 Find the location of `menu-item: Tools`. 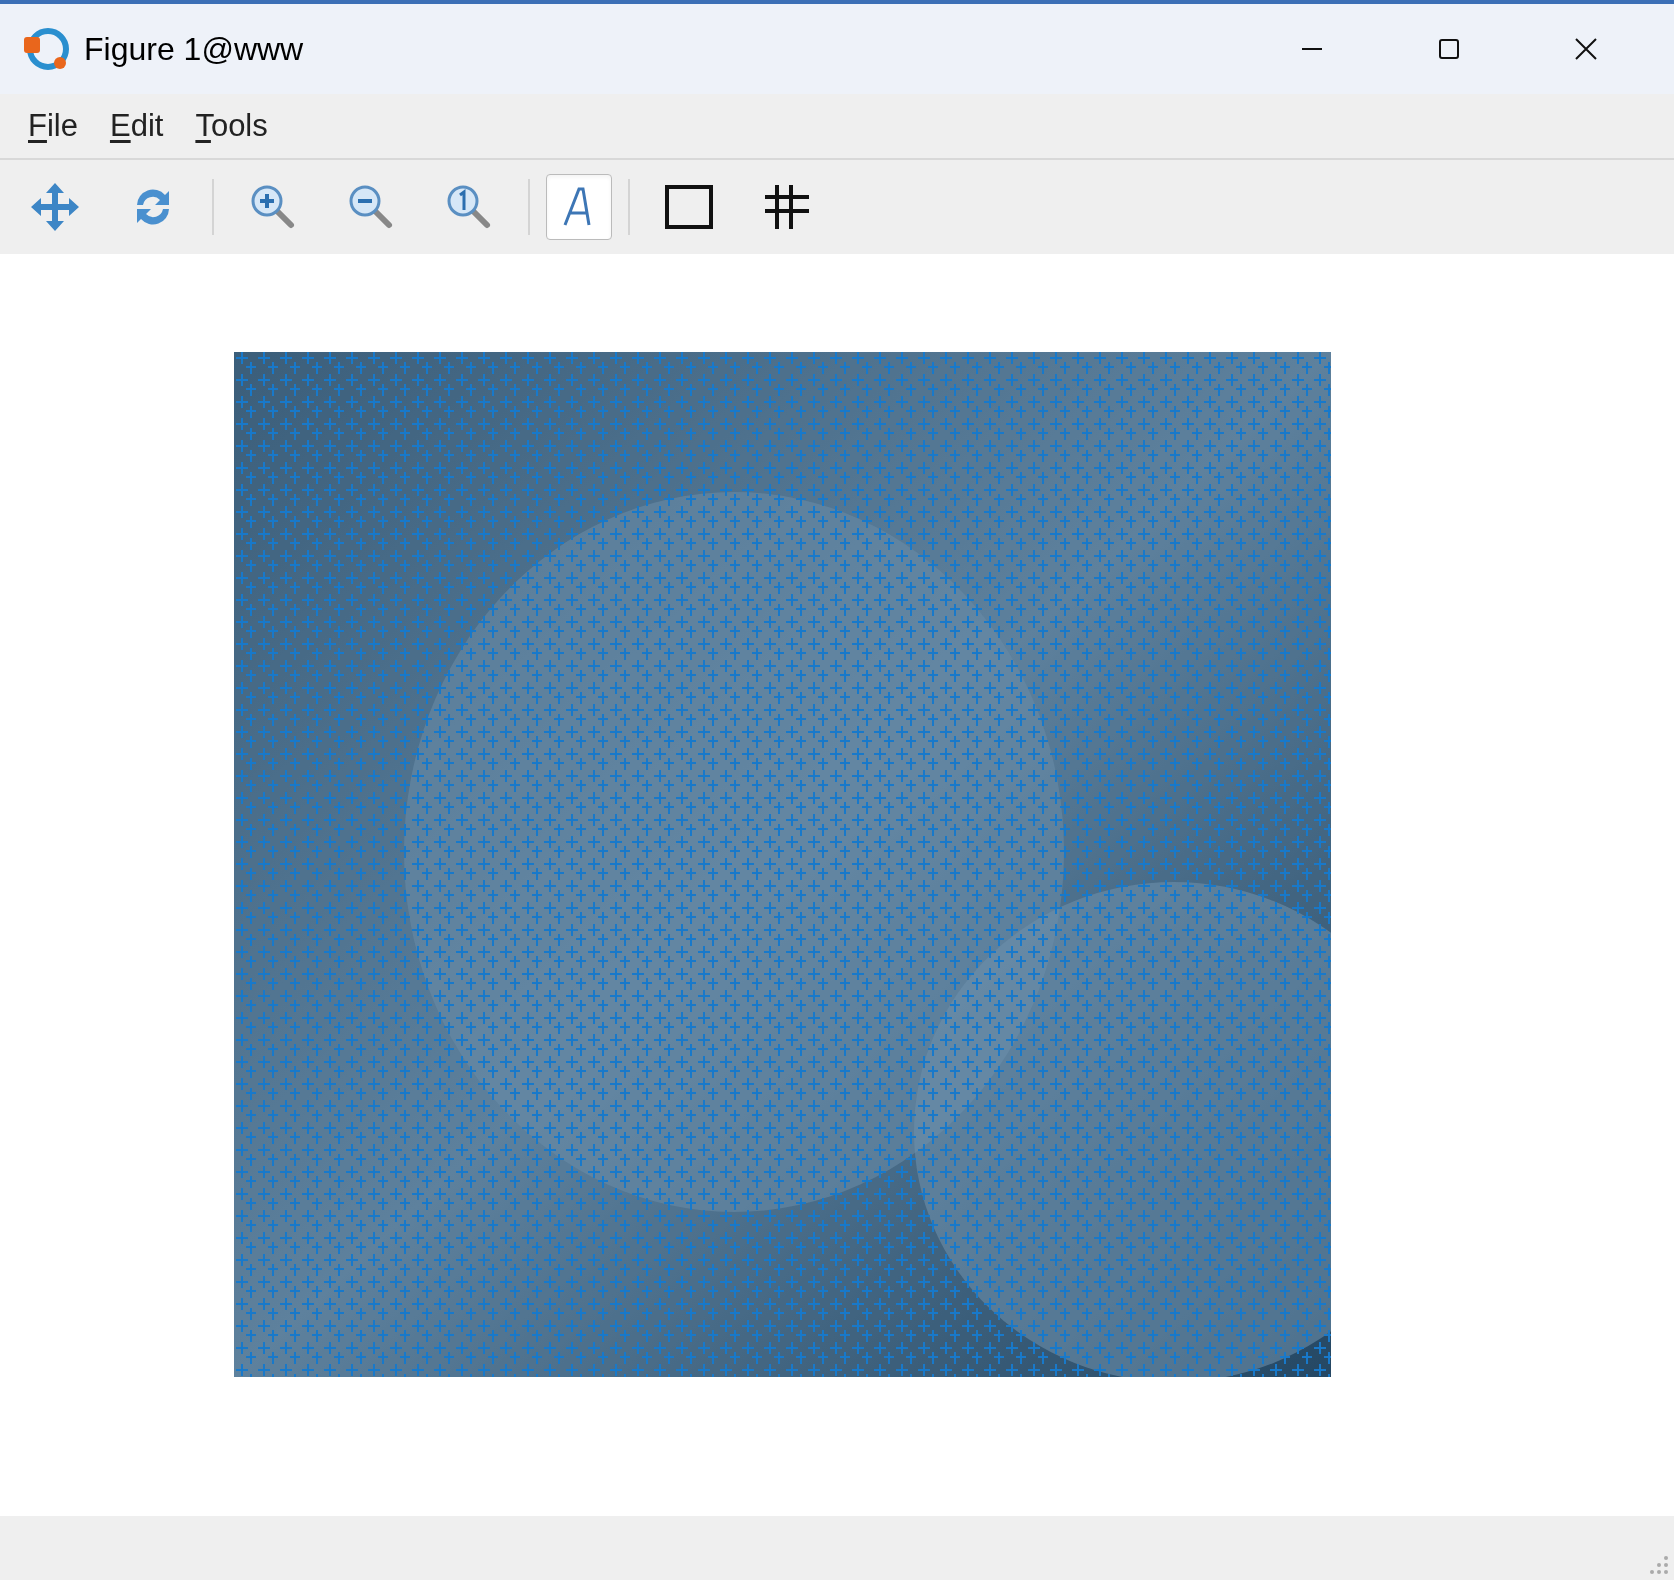

menu-item: Tools is located at coordinates (231, 126).